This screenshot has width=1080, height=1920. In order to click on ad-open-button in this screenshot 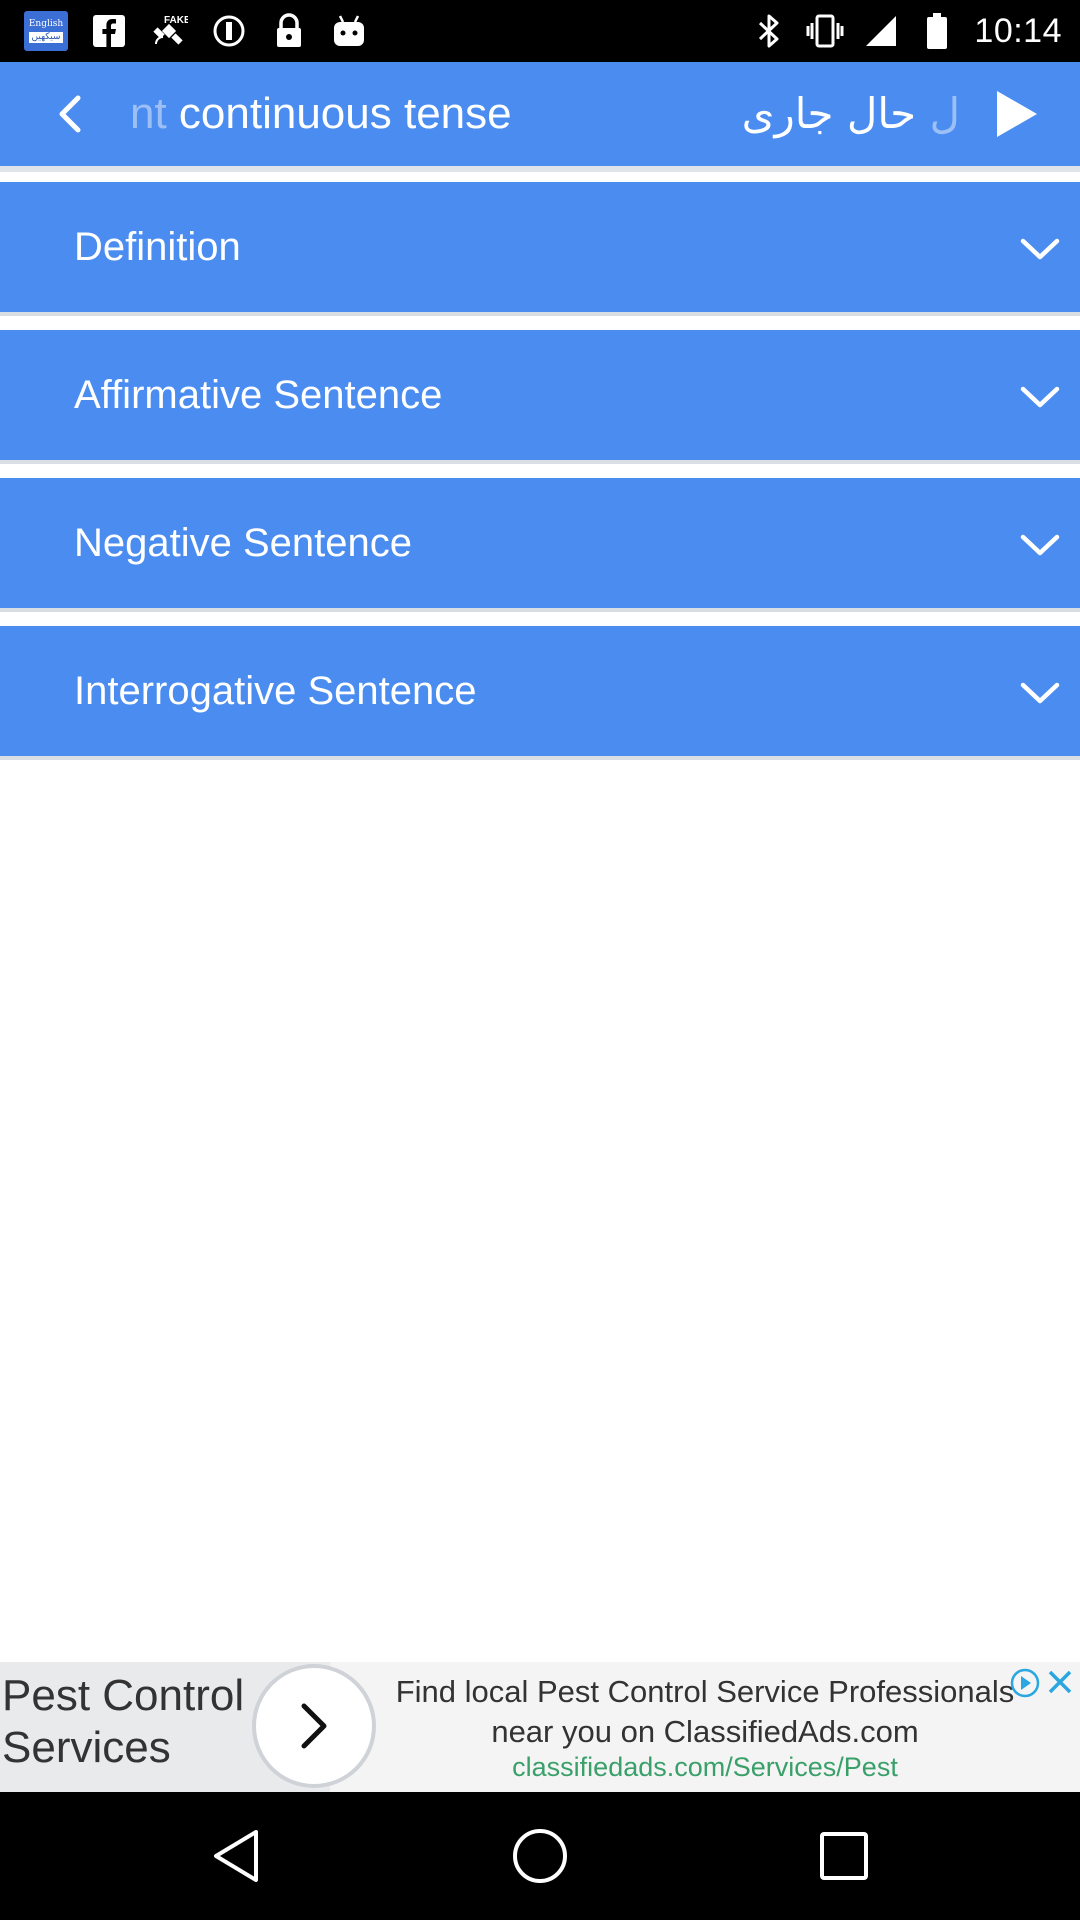, I will do `click(314, 1726)`.